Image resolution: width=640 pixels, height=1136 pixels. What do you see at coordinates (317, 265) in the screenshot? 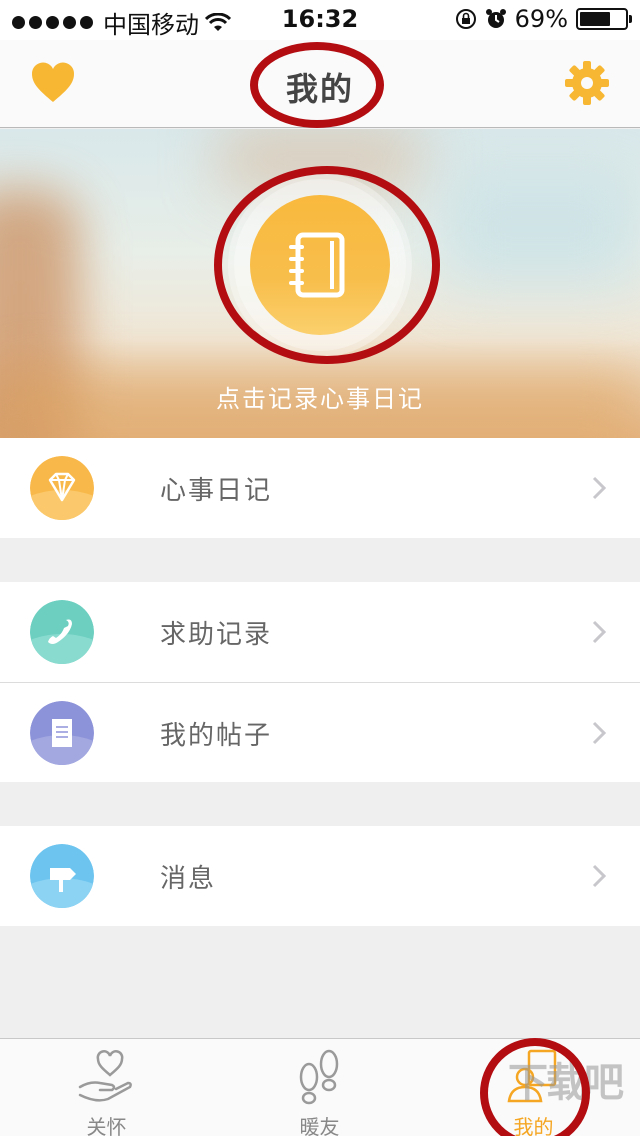
I see `notebook-icon` at bounding box center [317, 265].